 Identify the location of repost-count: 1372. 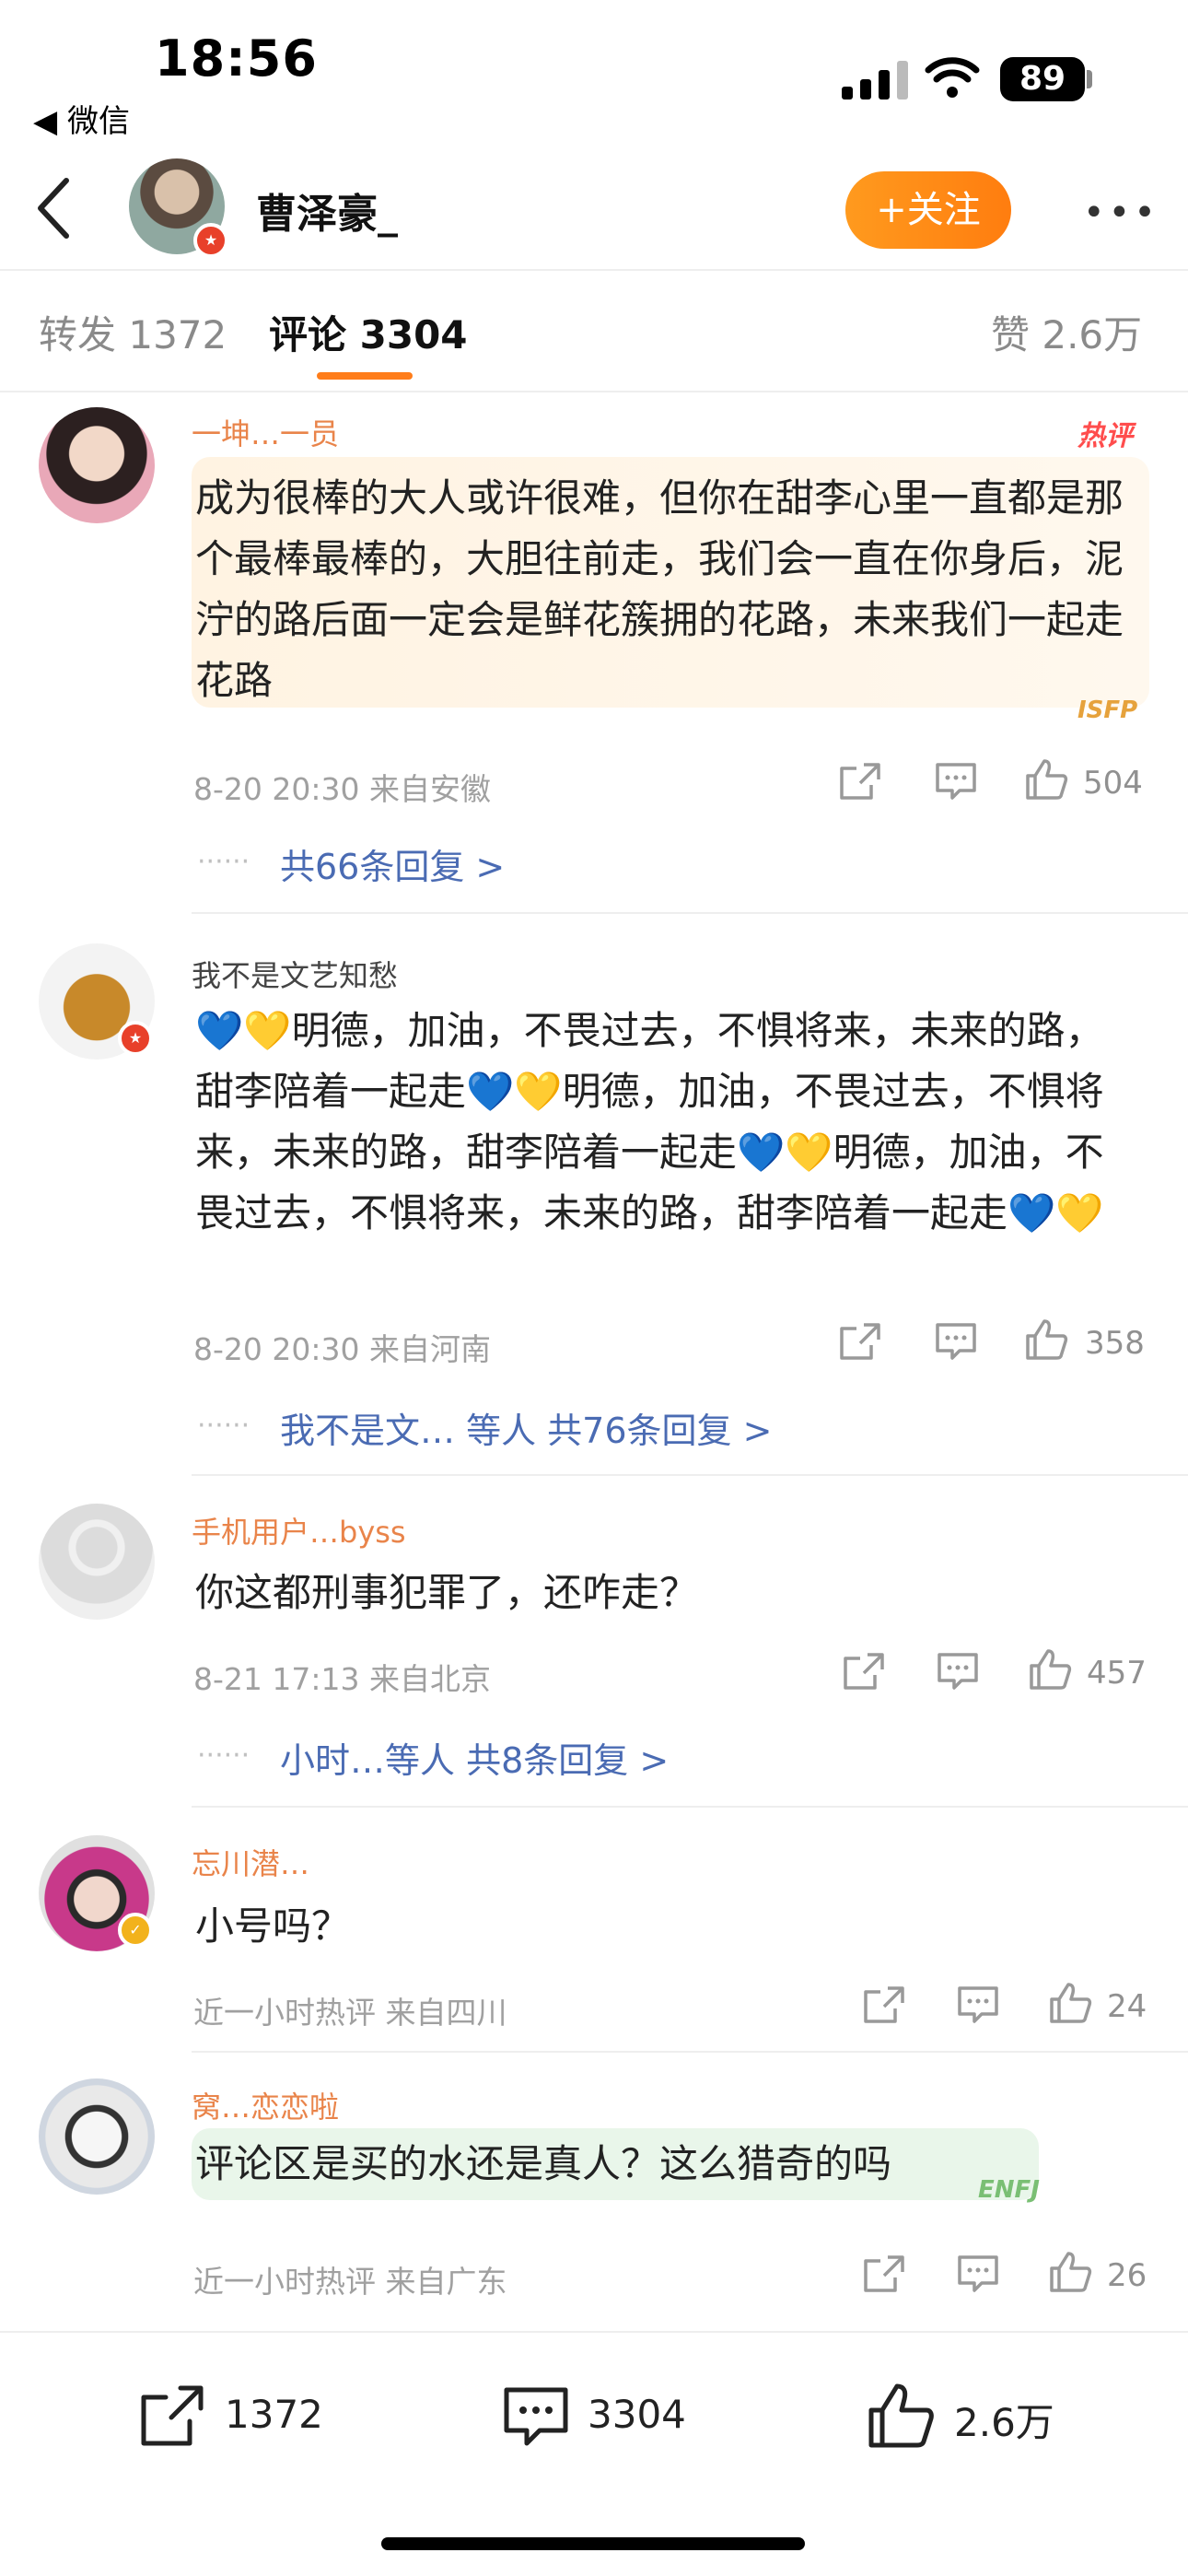
(274, 2414).